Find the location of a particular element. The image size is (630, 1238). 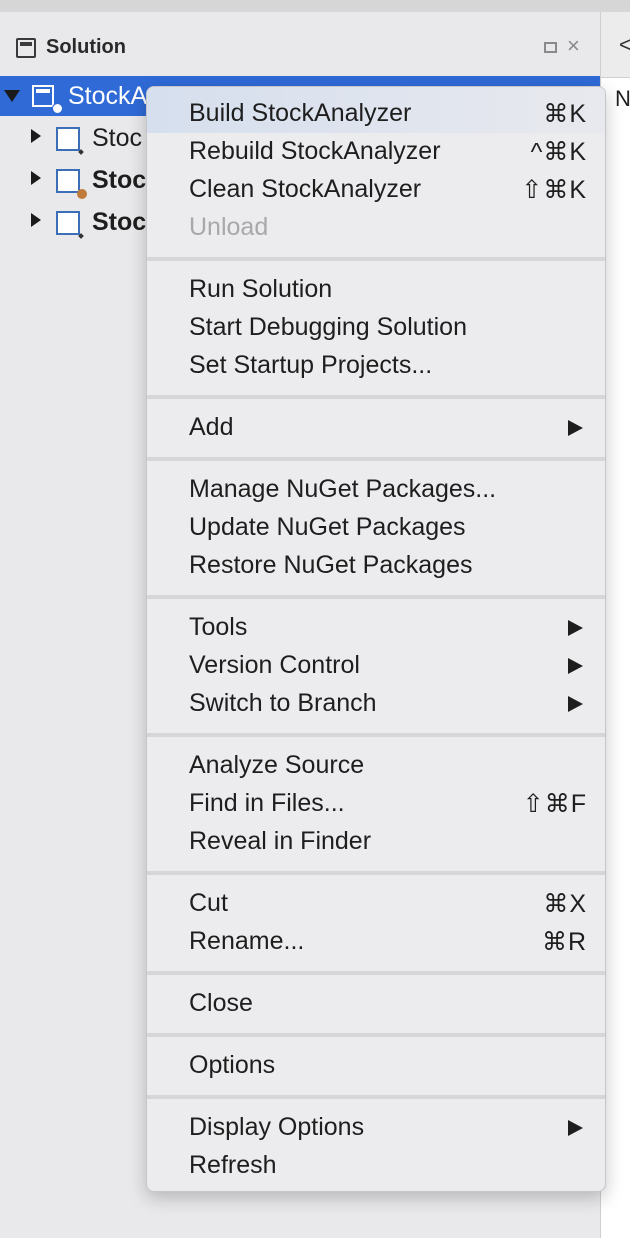

menu-item-restore-nuget: Restore NuGet Packages is located at coordinates (376, 565).